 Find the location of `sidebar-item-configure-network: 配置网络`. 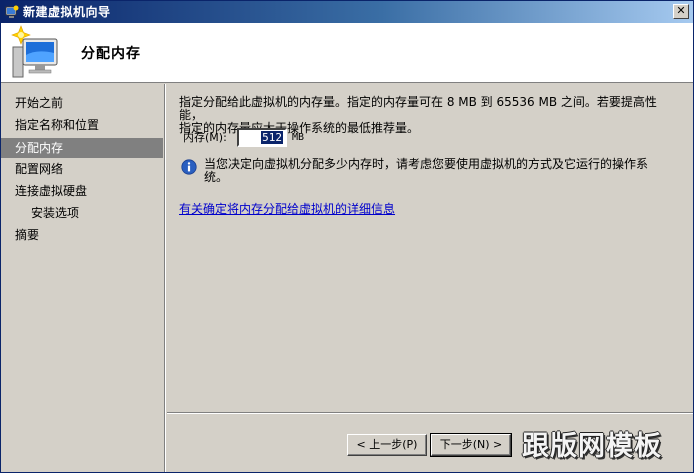

sidebar-item-configure-network: 配置网络 is located at coordinates (82, 169).